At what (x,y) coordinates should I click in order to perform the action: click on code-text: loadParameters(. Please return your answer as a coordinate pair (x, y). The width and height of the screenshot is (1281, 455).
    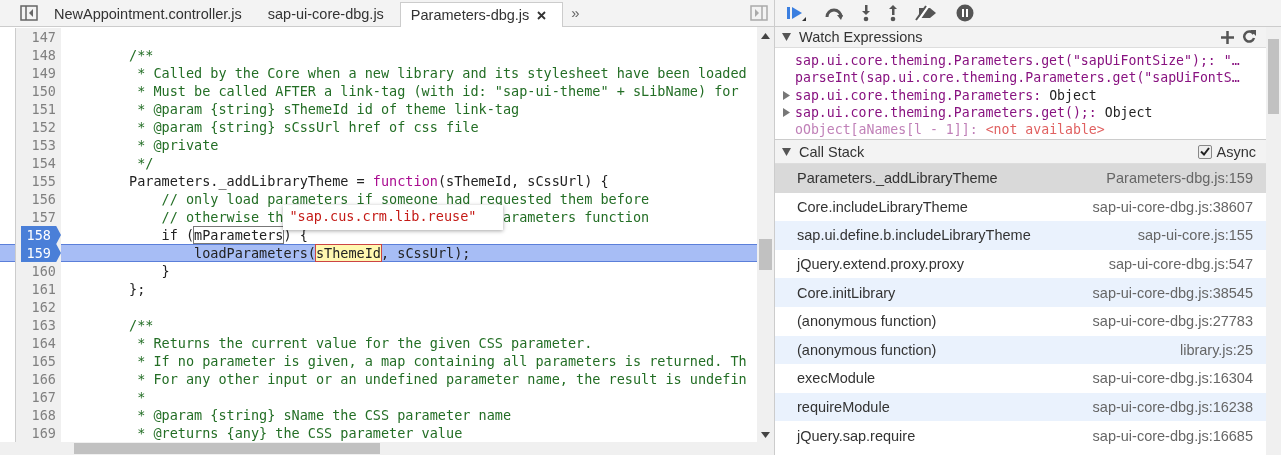
    Looking at the image, I should click on (254, 253).